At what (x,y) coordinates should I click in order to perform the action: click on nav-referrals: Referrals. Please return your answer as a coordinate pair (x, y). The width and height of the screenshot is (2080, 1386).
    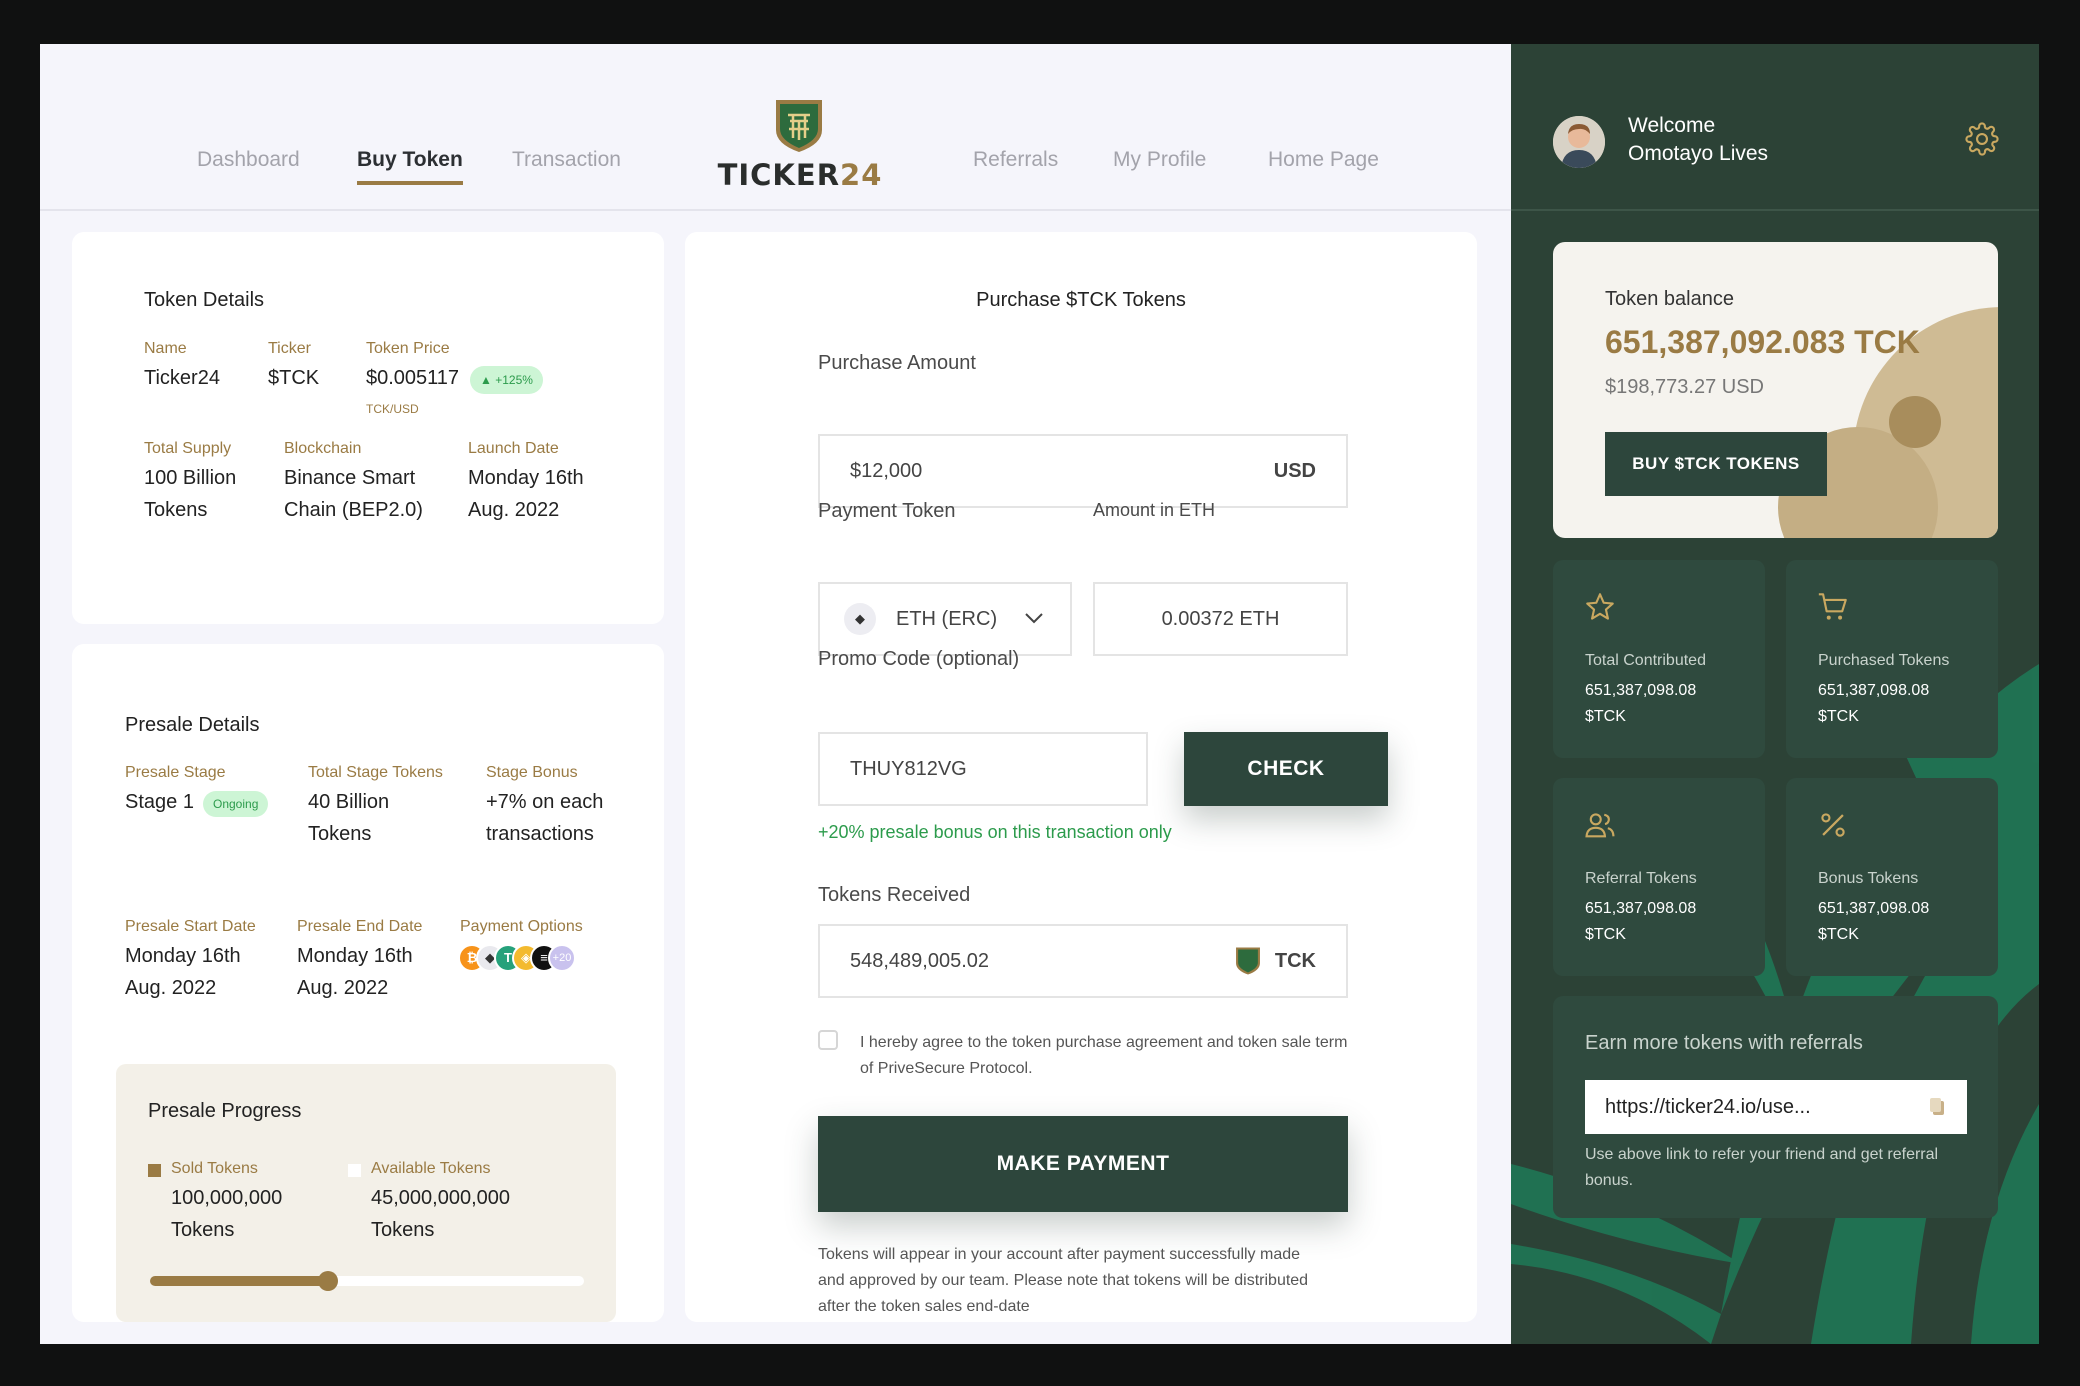
    Looking at the image, I should click on (1015, 160).